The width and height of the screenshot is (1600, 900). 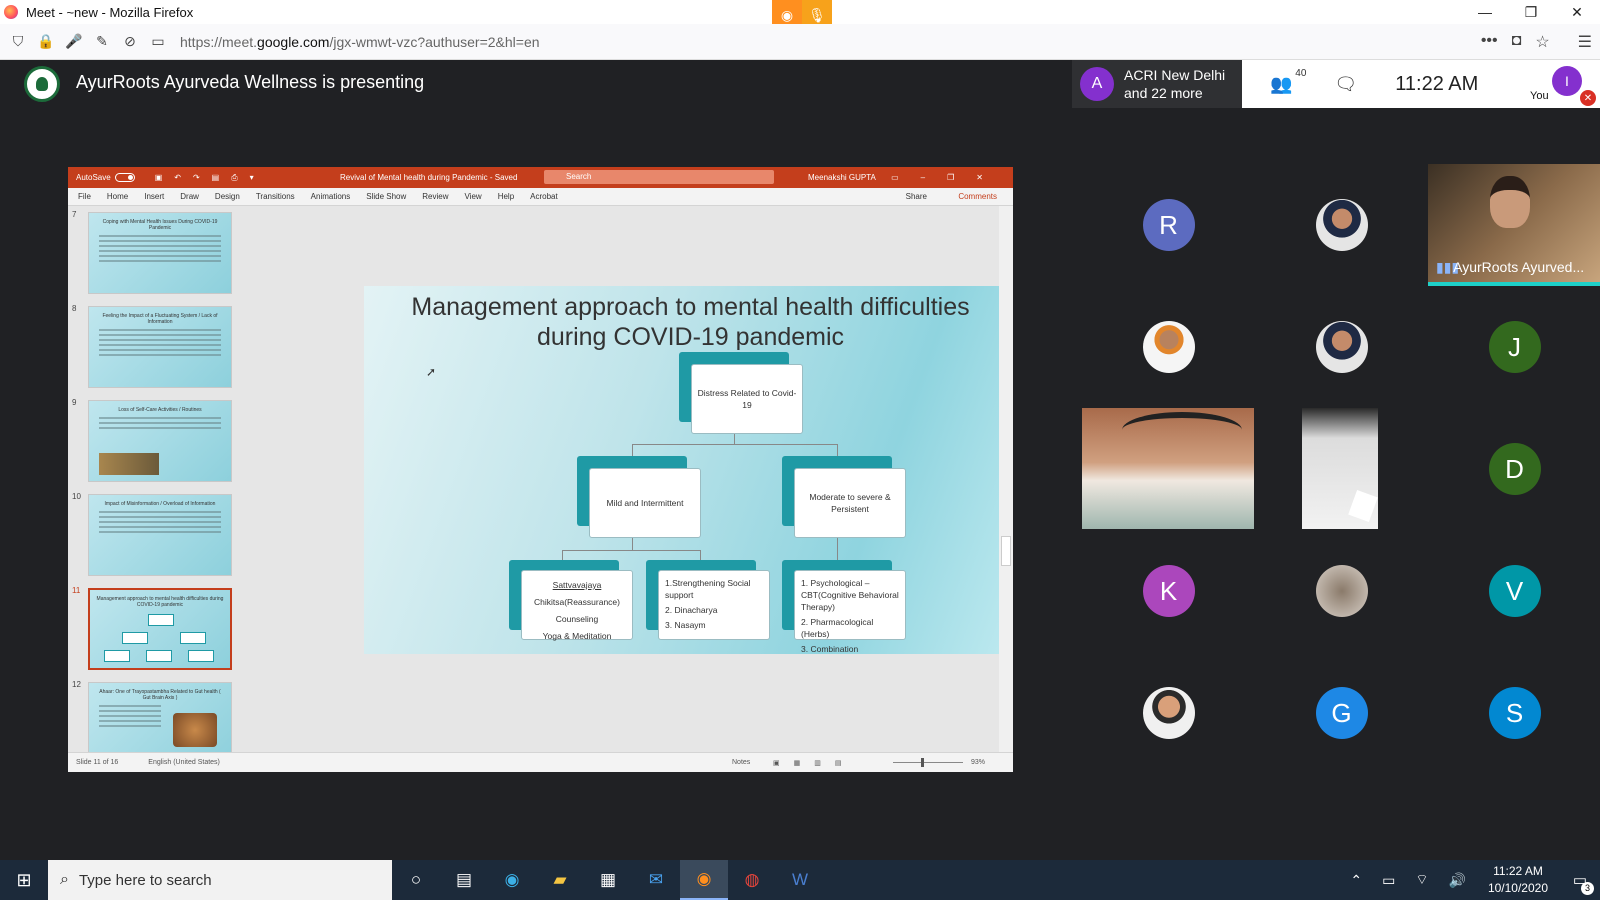 What do you see at coordinates (690, 337) in the screenshot?
I see `slide-title-line2: during COVID-19 pandemic` at bounding box center [690, 337].